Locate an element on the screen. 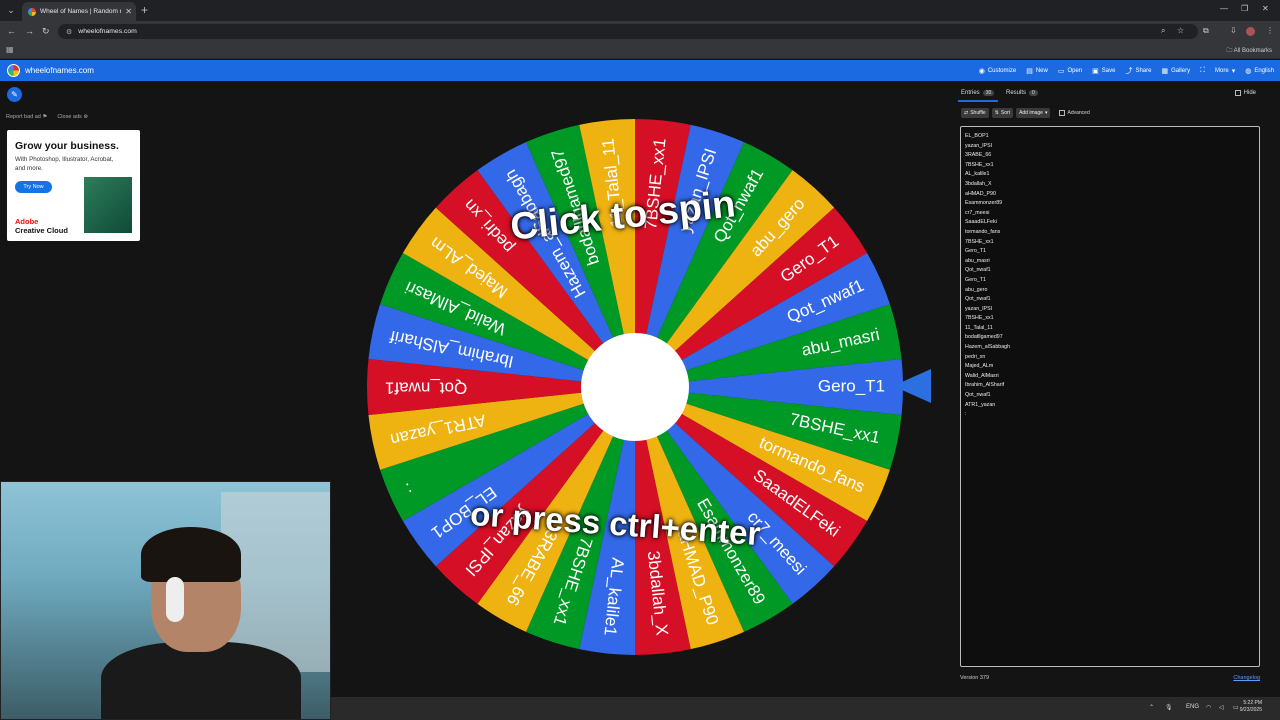  entry-line: ATR1_yazan is located at coordinates (980, 404).